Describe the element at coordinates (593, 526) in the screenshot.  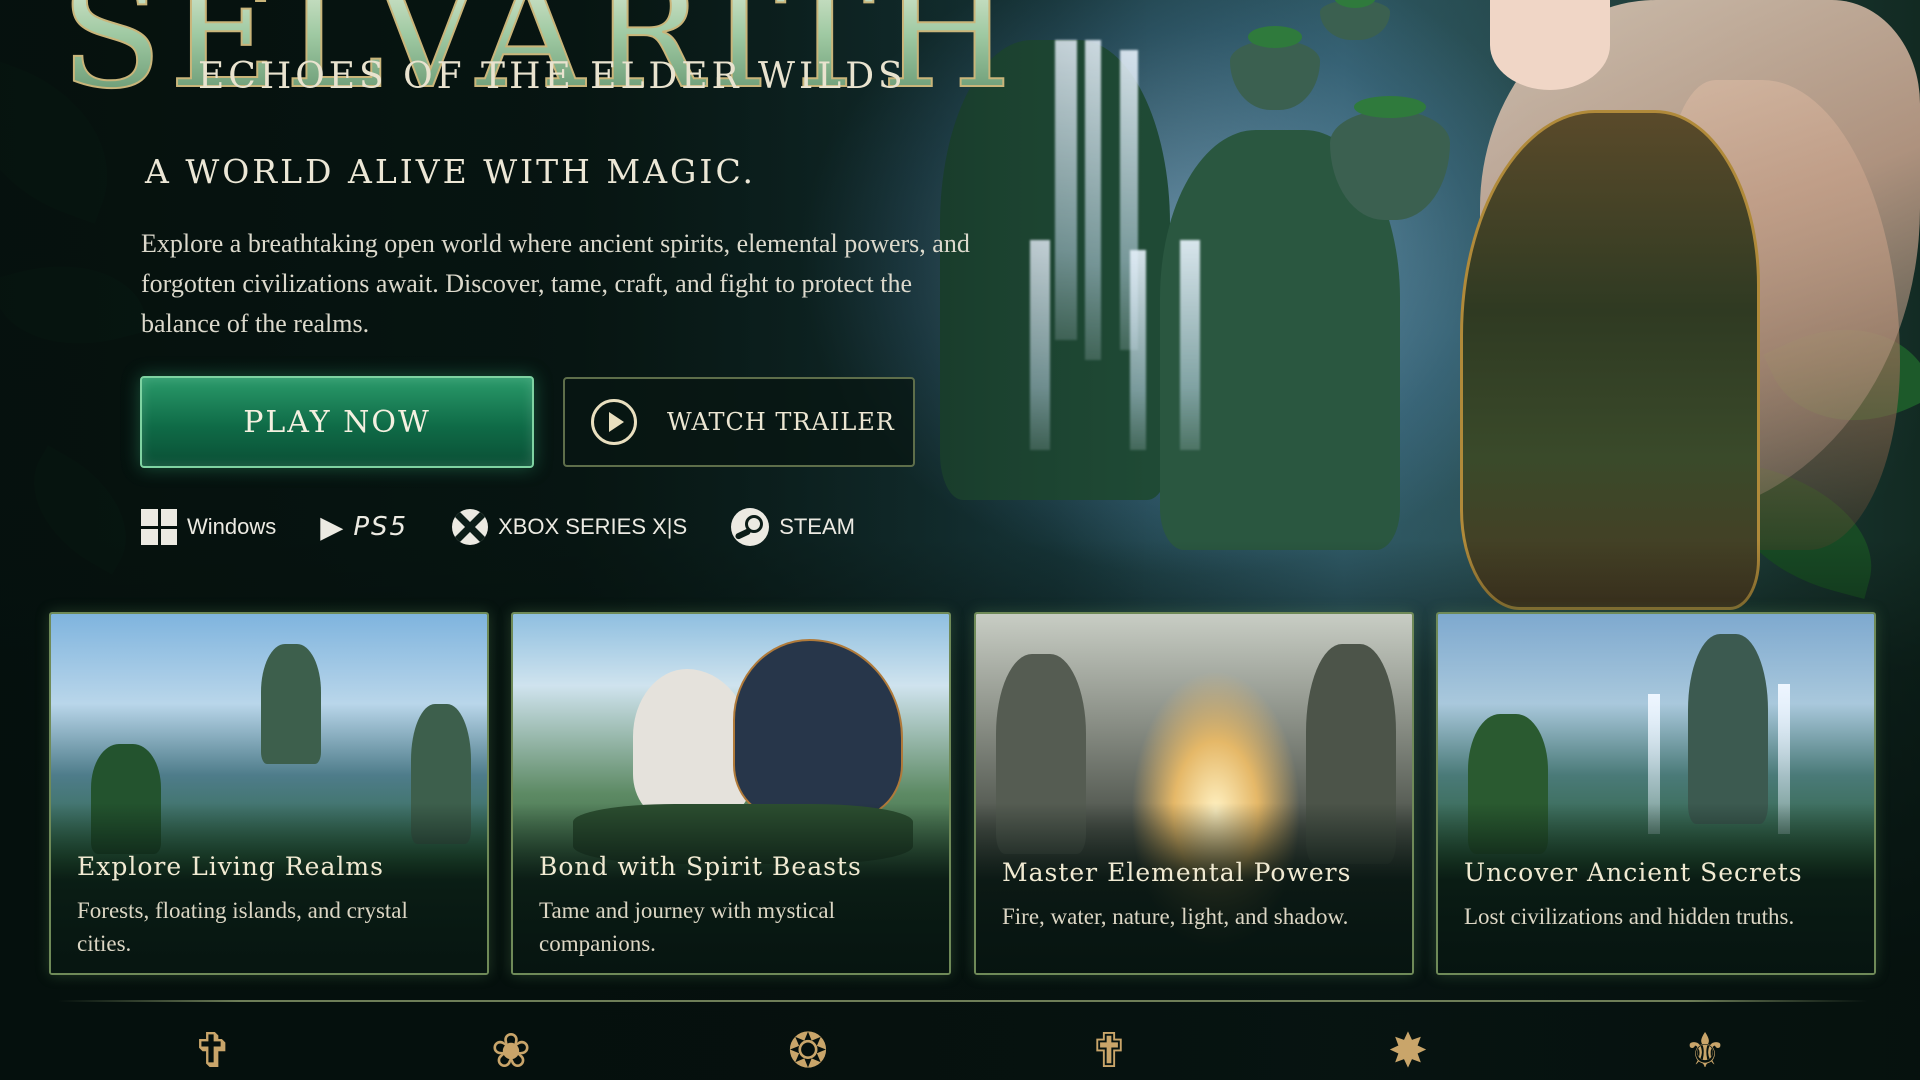
I see `platform-xbox-label: XBOX SERIES X|S` at that location.